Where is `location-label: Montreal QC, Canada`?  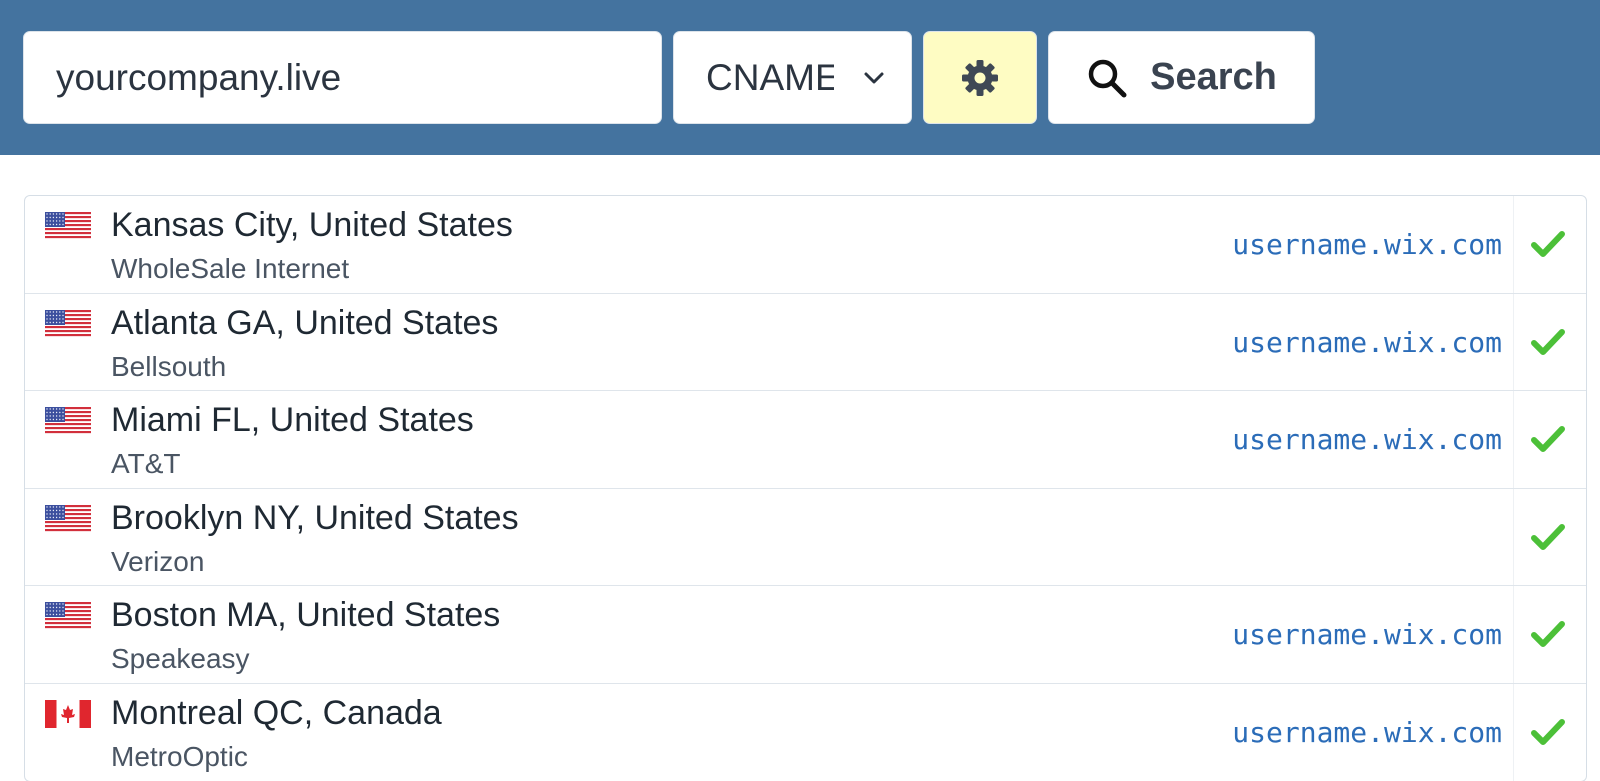
location-label: Montreal QC, Canada is located at coordinates (276, 712).